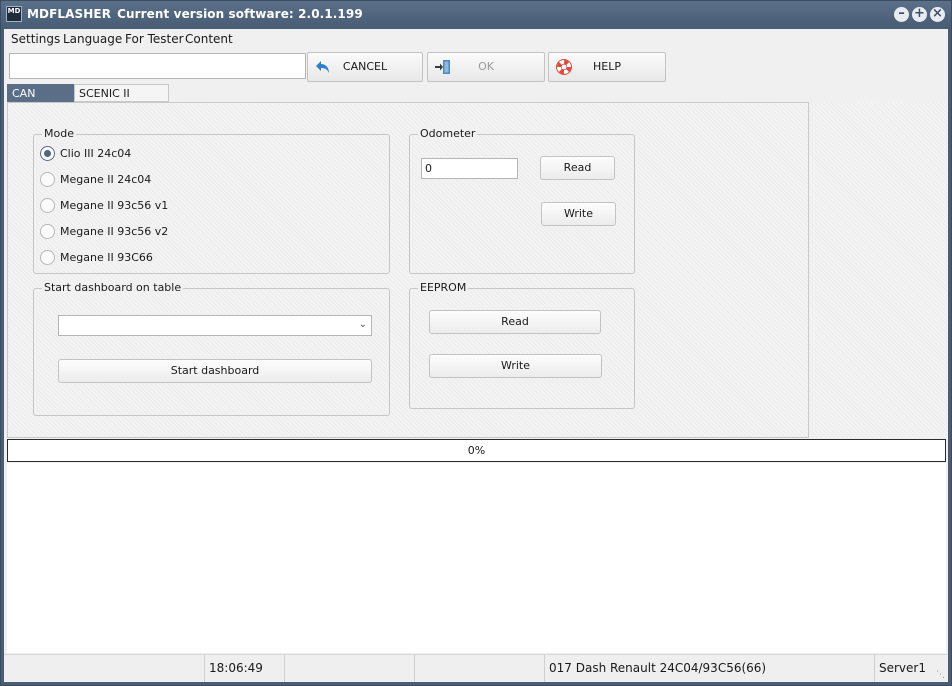 This screenshot has height=686, width=952. I want to click on odometer-write-button: Write, so click(578, 214).